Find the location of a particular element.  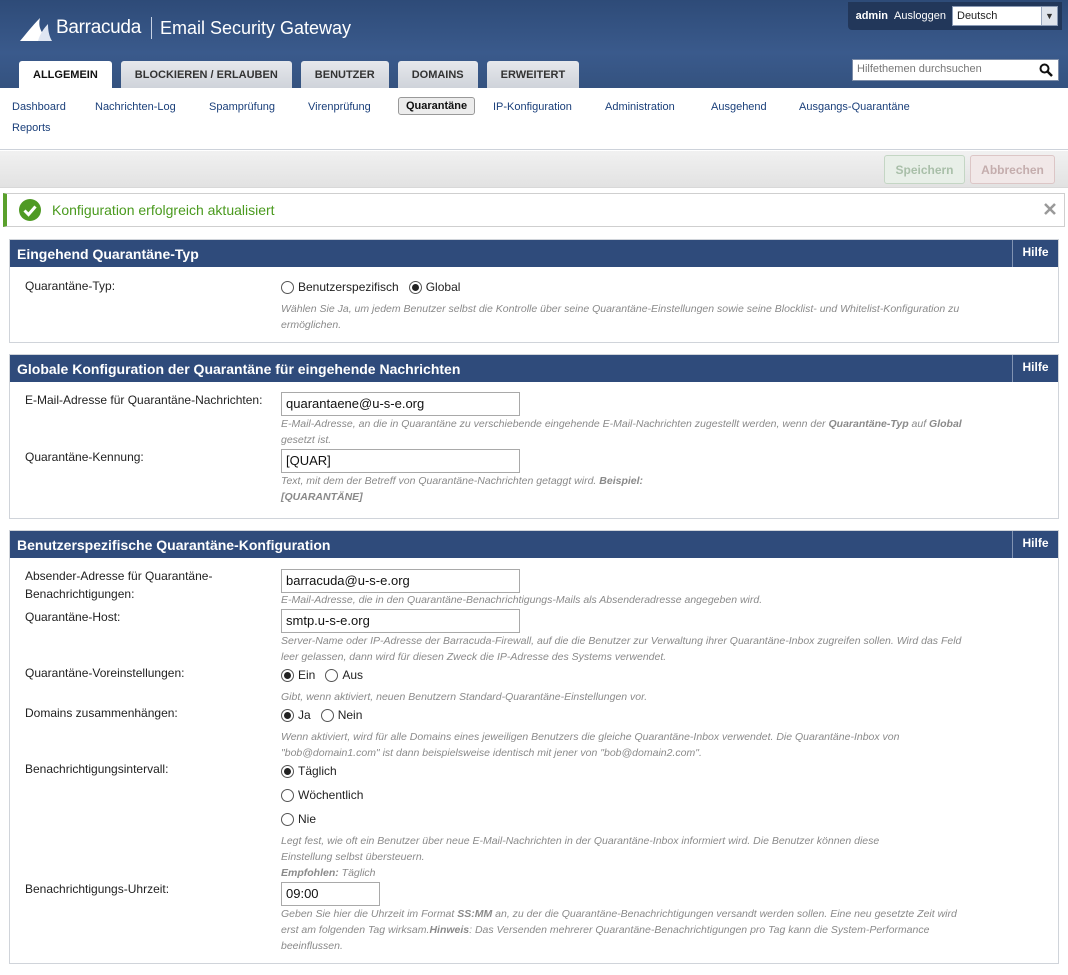

interval-never-option: Nie is located at coordinates (303, 819).